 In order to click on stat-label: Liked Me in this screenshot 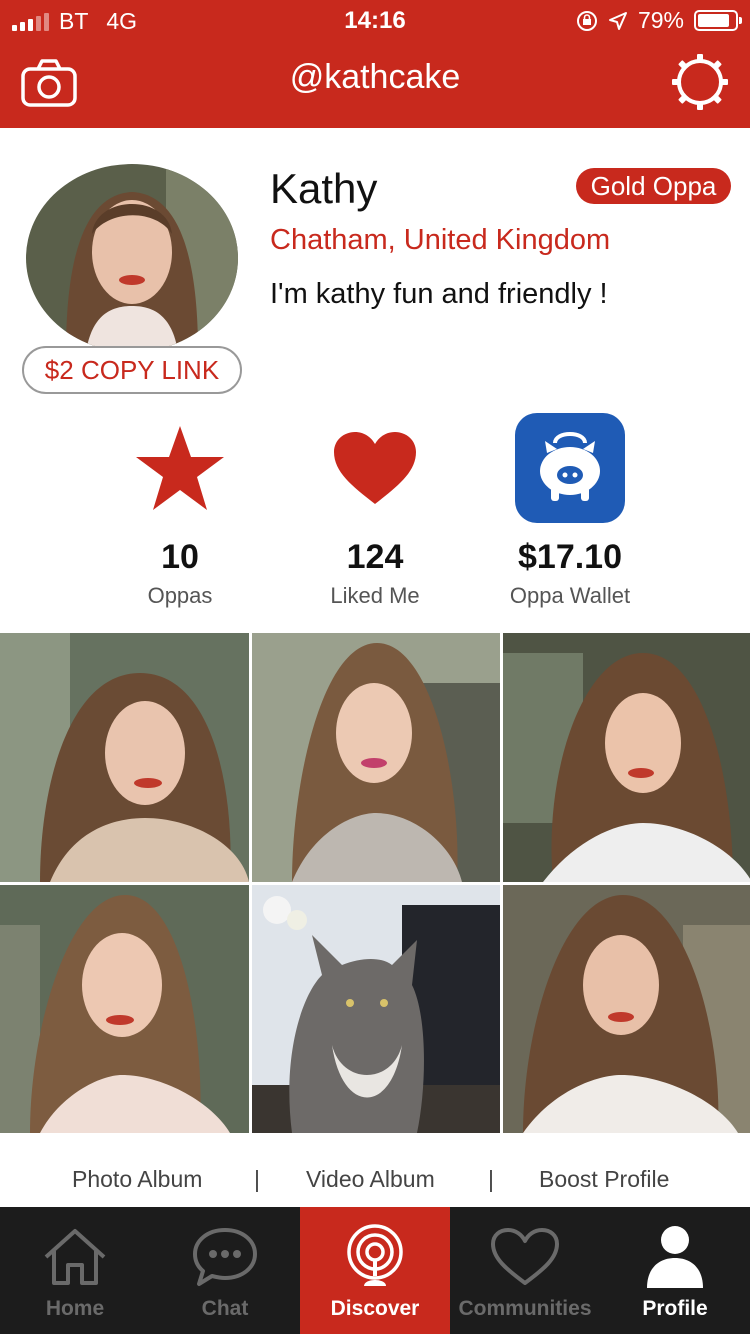, I will do `click(375, 595)`.